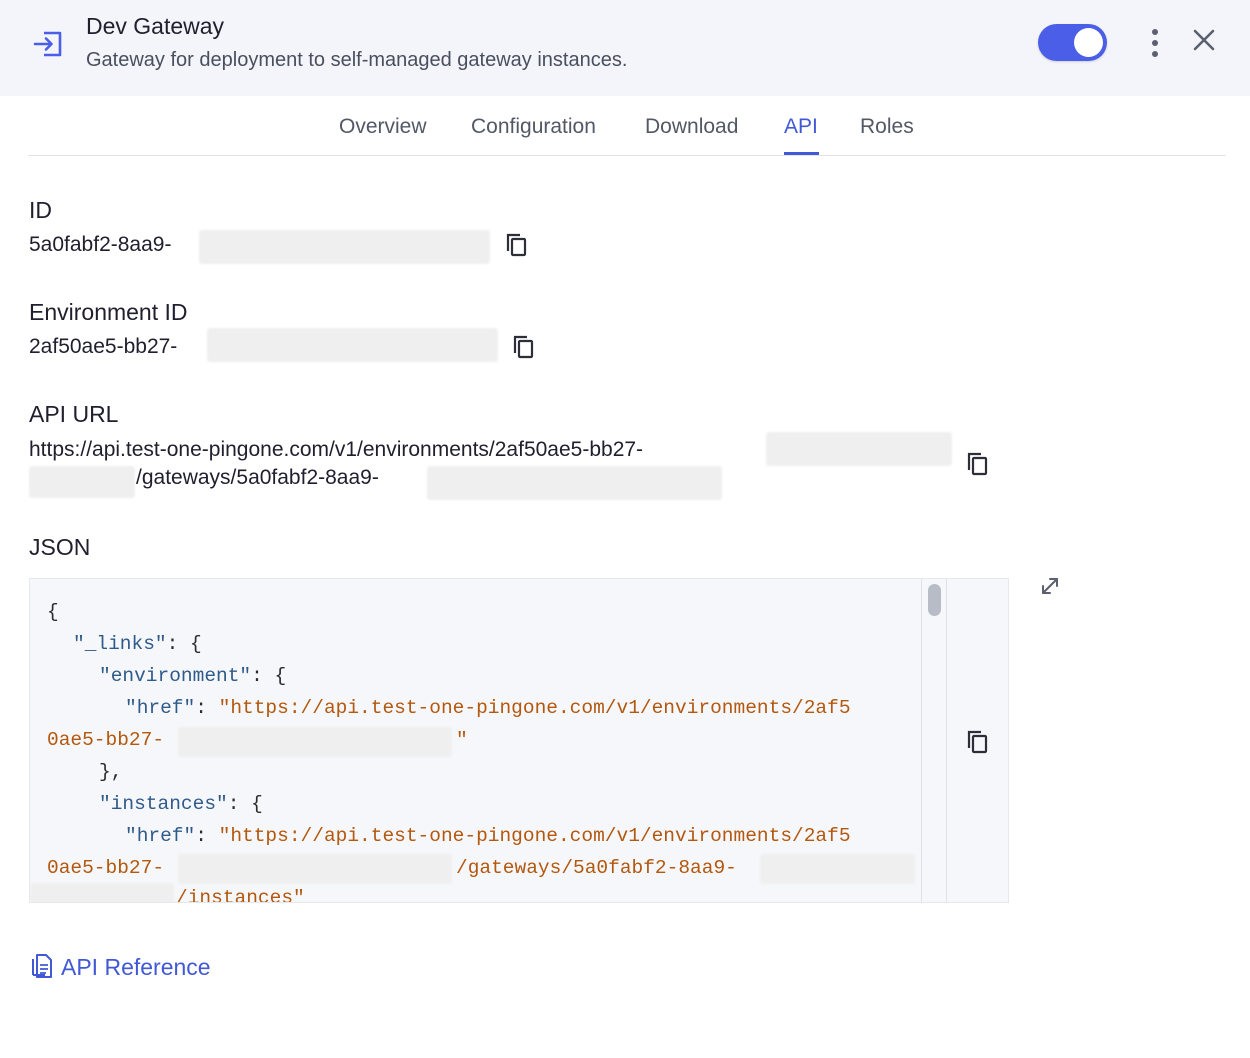 The width and height of the screenshot is (1250, 1058). I want to click on api-url-line2: /gateways/5a0fabf2-8aa9-, so click(257, 477).